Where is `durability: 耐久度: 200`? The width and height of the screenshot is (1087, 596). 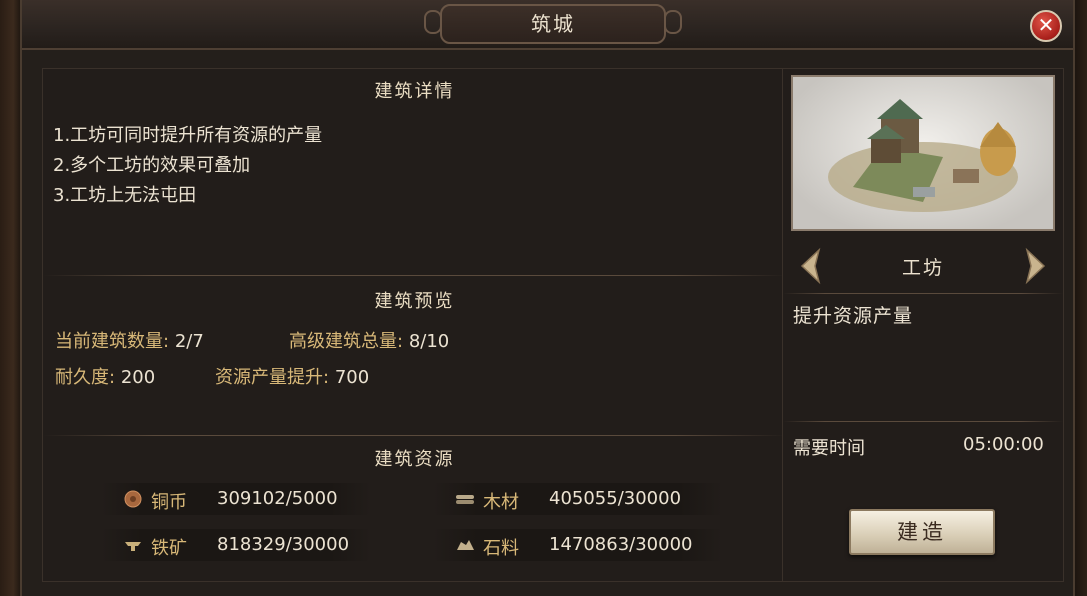
durability: 耐久度: 200 is located at coordinates (105, 376).